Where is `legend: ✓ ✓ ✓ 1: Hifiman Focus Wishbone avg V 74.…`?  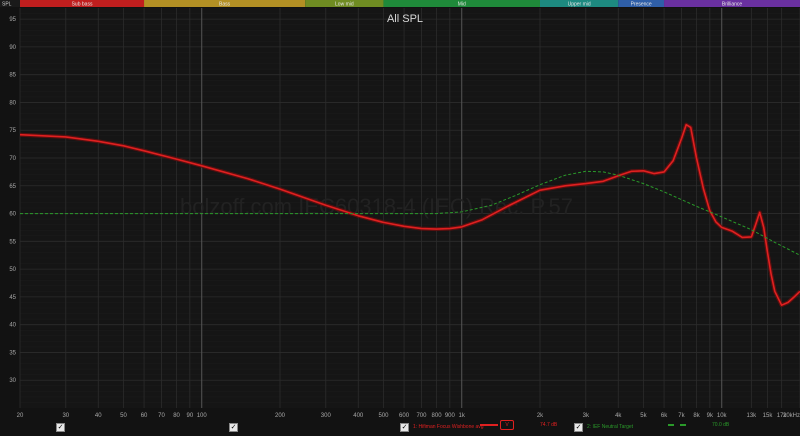 legend: ✓ ✓ ✓ 1: Hifiman Focus Wishbone avg V 74.… is located at coordinates (400, 427).